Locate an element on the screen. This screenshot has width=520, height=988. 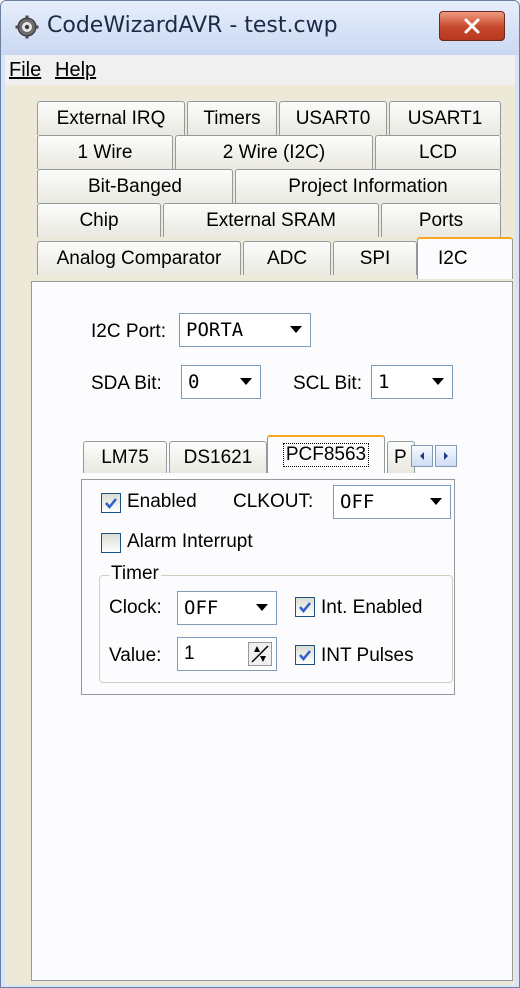
tab-label: USART1 is located at coordinates (445, 118).